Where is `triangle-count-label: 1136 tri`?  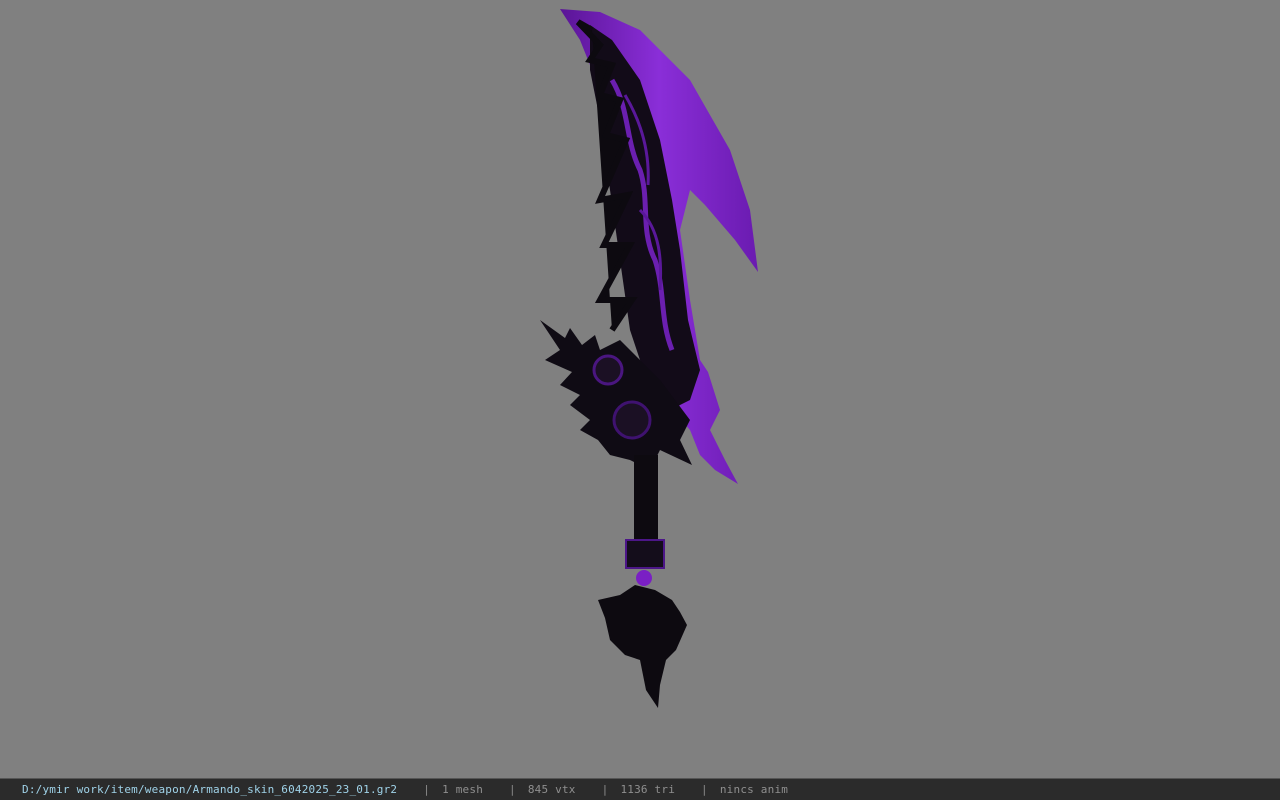
triangle-count-label: 1136 tri is located at coordinates (648, 789).